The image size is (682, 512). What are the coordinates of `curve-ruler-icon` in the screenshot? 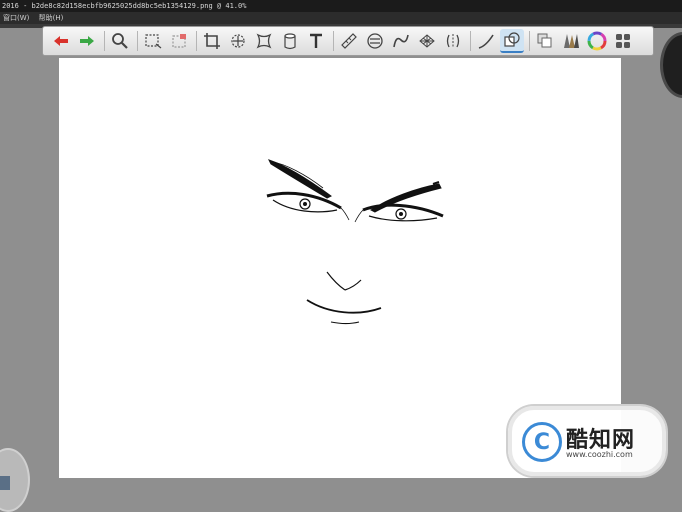 It's located at (401, 41).